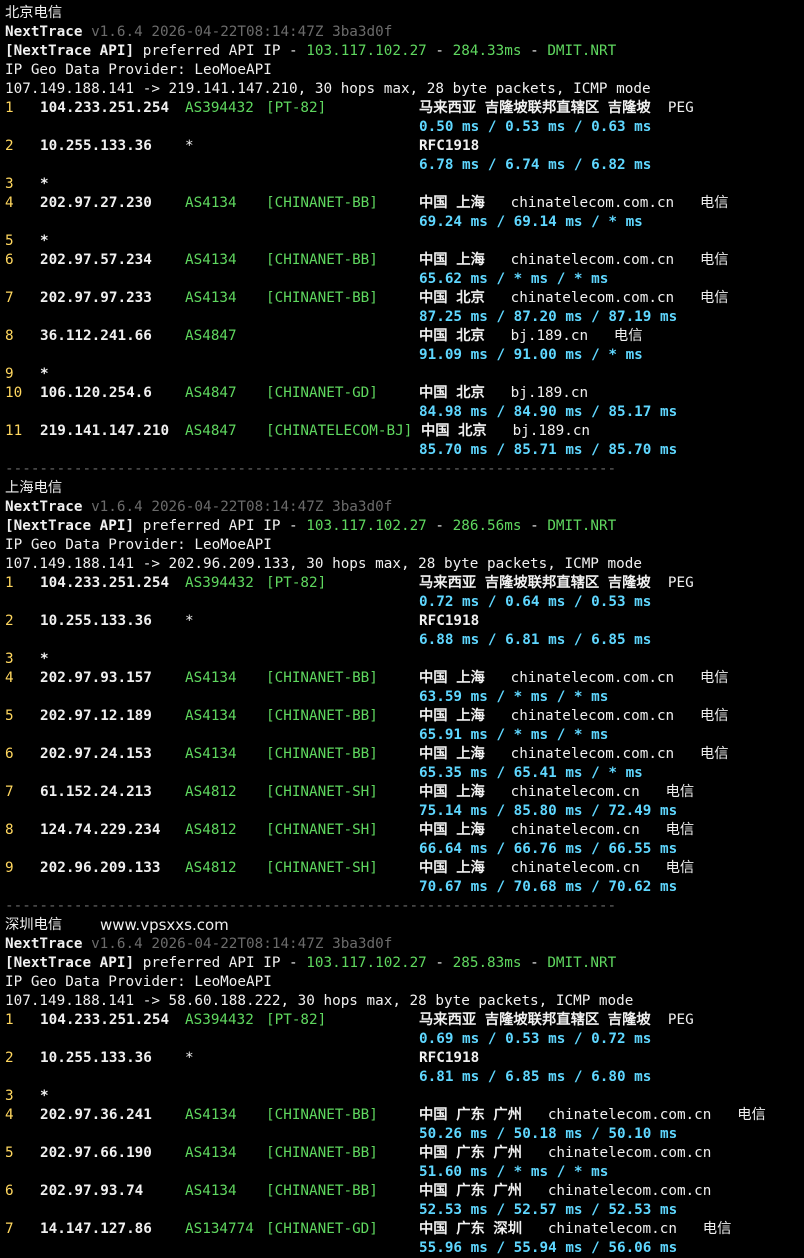 This screenshot has height=1258, width=804. Describe the element at coordinates (9, 792) in the screenshot. I see `hop-number: 7` at that location.